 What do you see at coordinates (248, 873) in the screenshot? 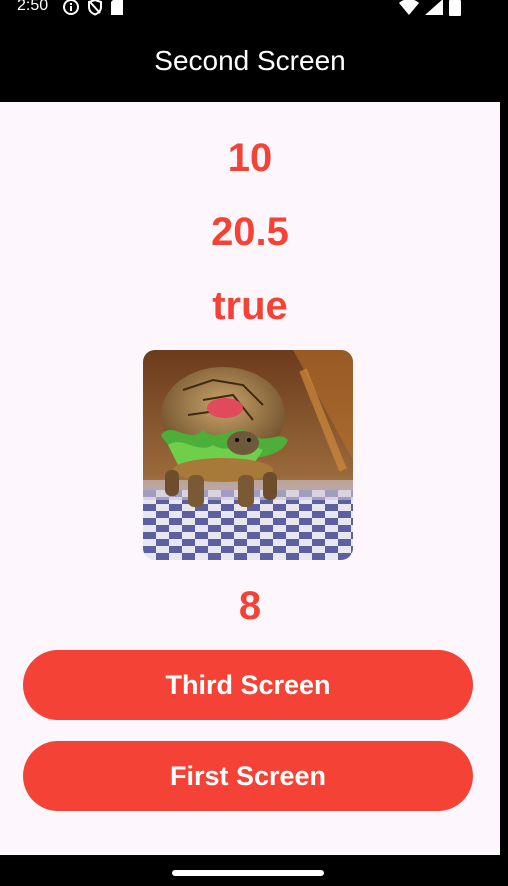
I see `home-gesture-handle` at bounding box center [248, 873].